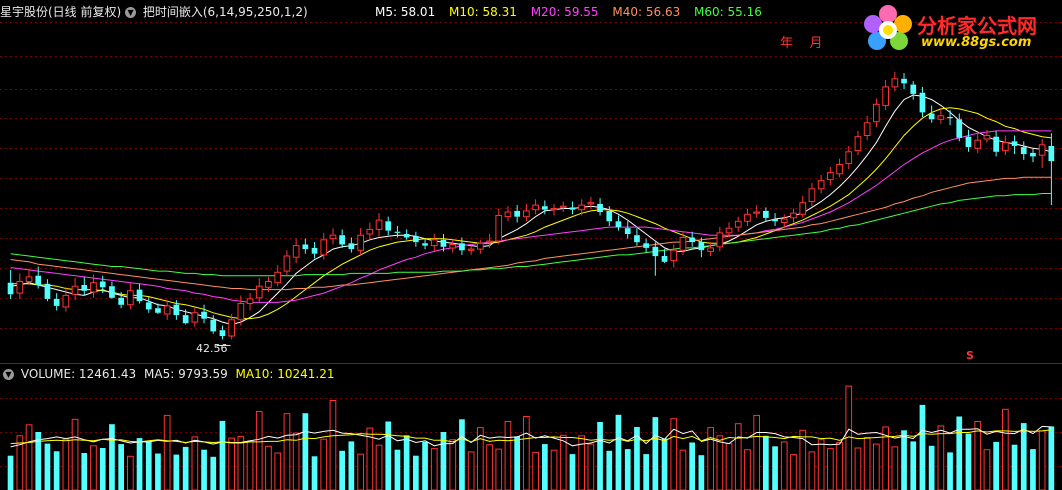 The width and height of the screenshot is (1062, 490). I want to click on indicator-name: 把时间嵌入, so click(173, 12).